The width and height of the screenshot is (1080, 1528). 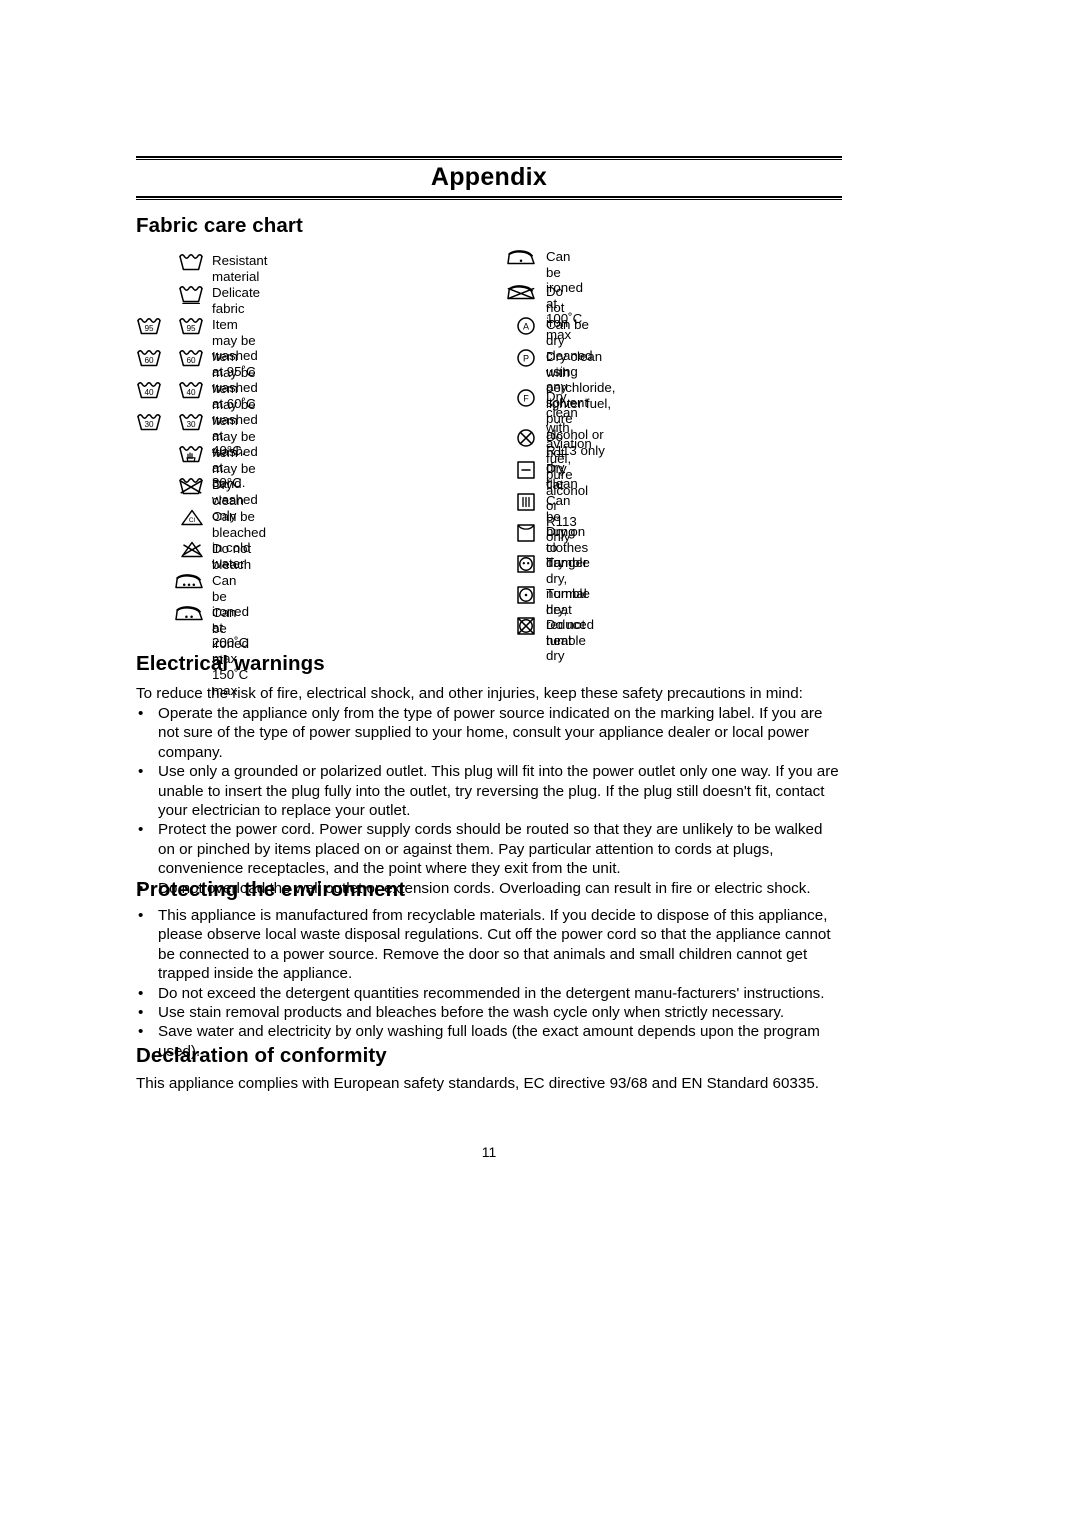 I want to click on page-number: 11, so click(x=489, y=1152).